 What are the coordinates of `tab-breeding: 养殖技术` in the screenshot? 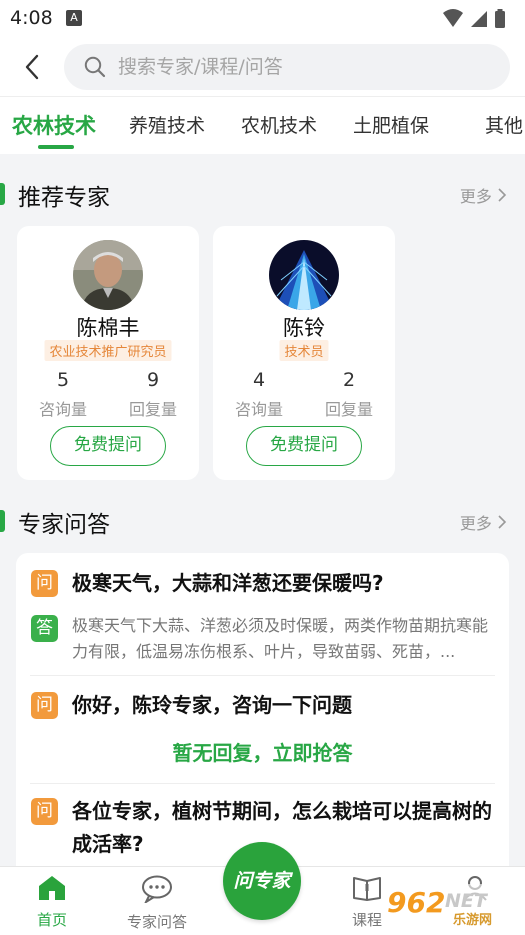 It's located at (167, 124).